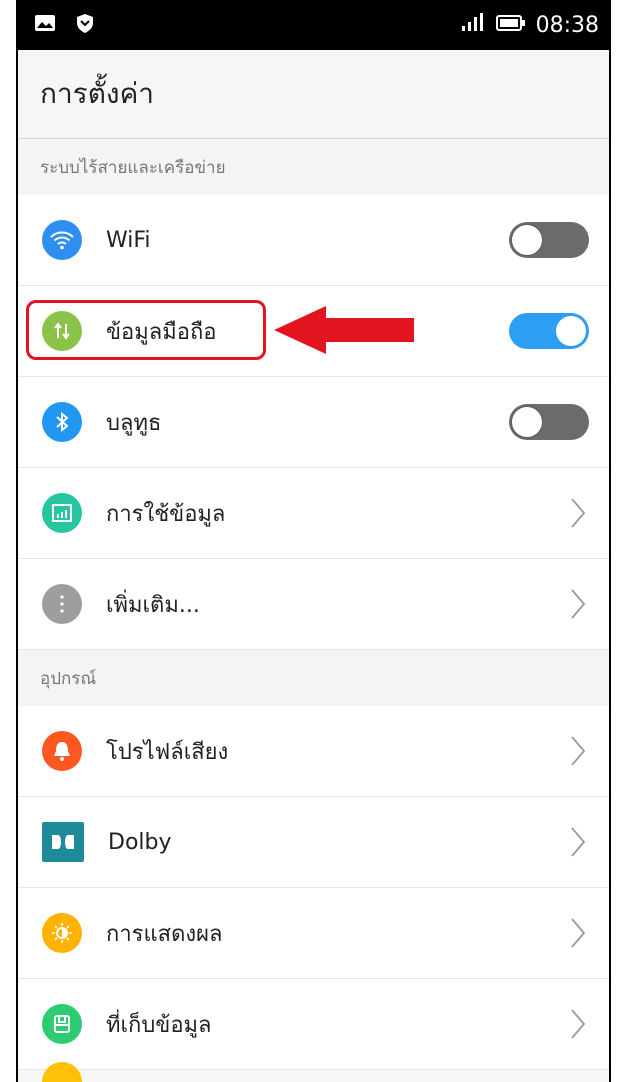 The height and width of the screenshot is (1082, 627). What do you see at coordinates (313, 751) in the screenshot?
I see `row-sound-profile: โปรไฟล์เสียง` at bounding box center [313, 751].